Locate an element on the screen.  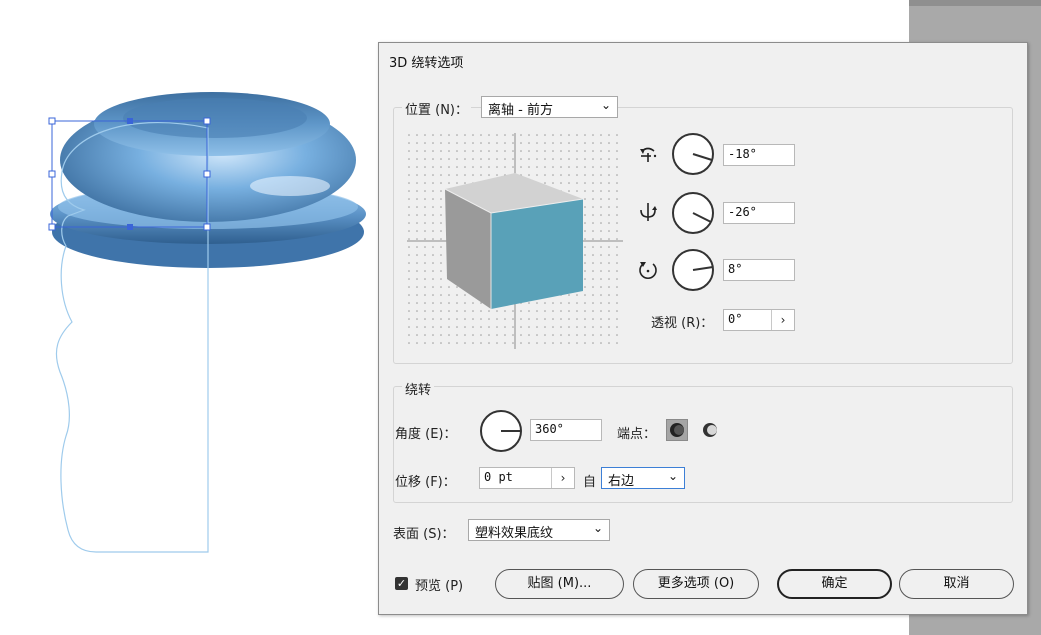
rotate-y-axis-icon is located at coordinates (648, 212).